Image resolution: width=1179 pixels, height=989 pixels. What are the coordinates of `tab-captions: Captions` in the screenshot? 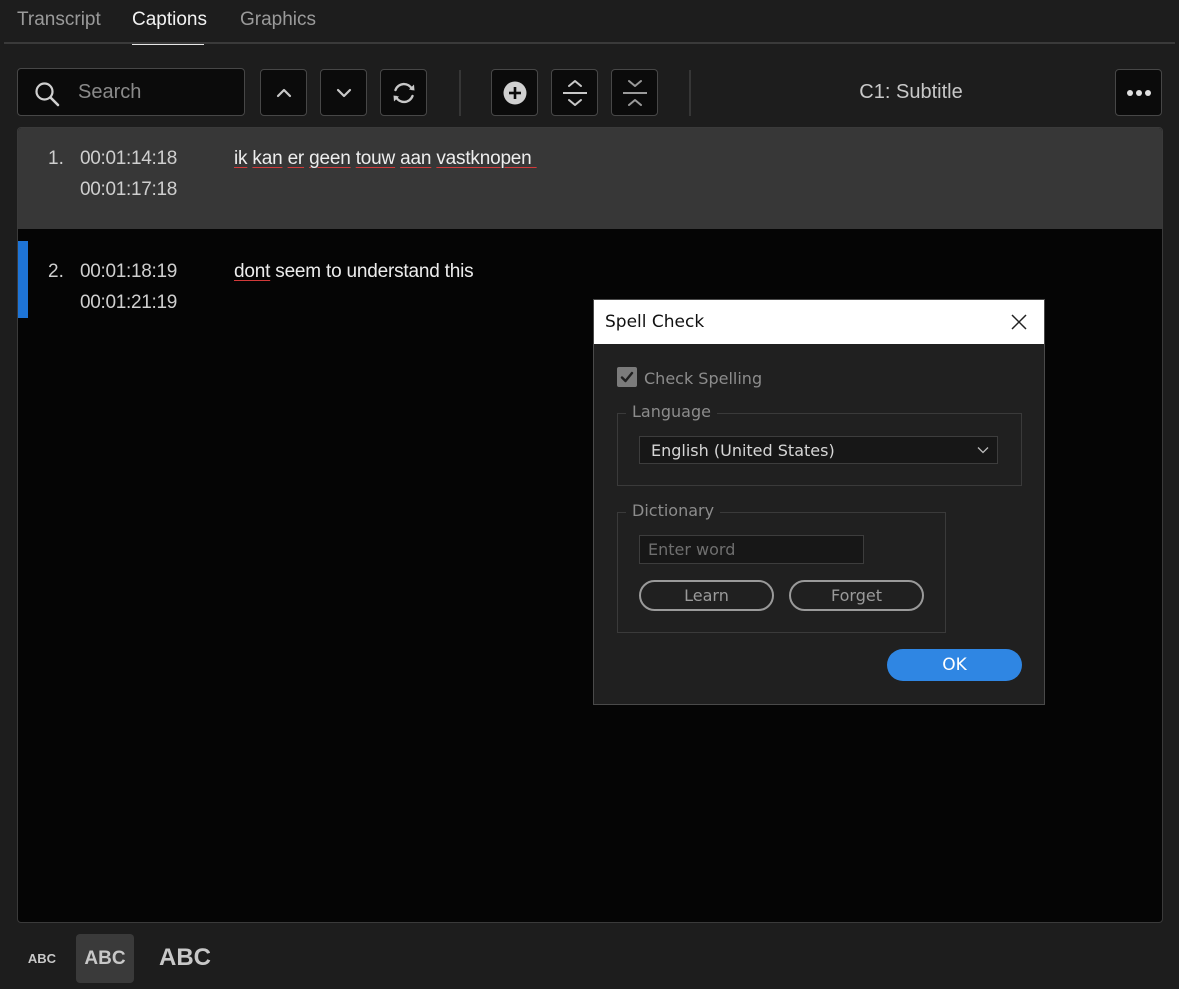 It's located at (169, 20).